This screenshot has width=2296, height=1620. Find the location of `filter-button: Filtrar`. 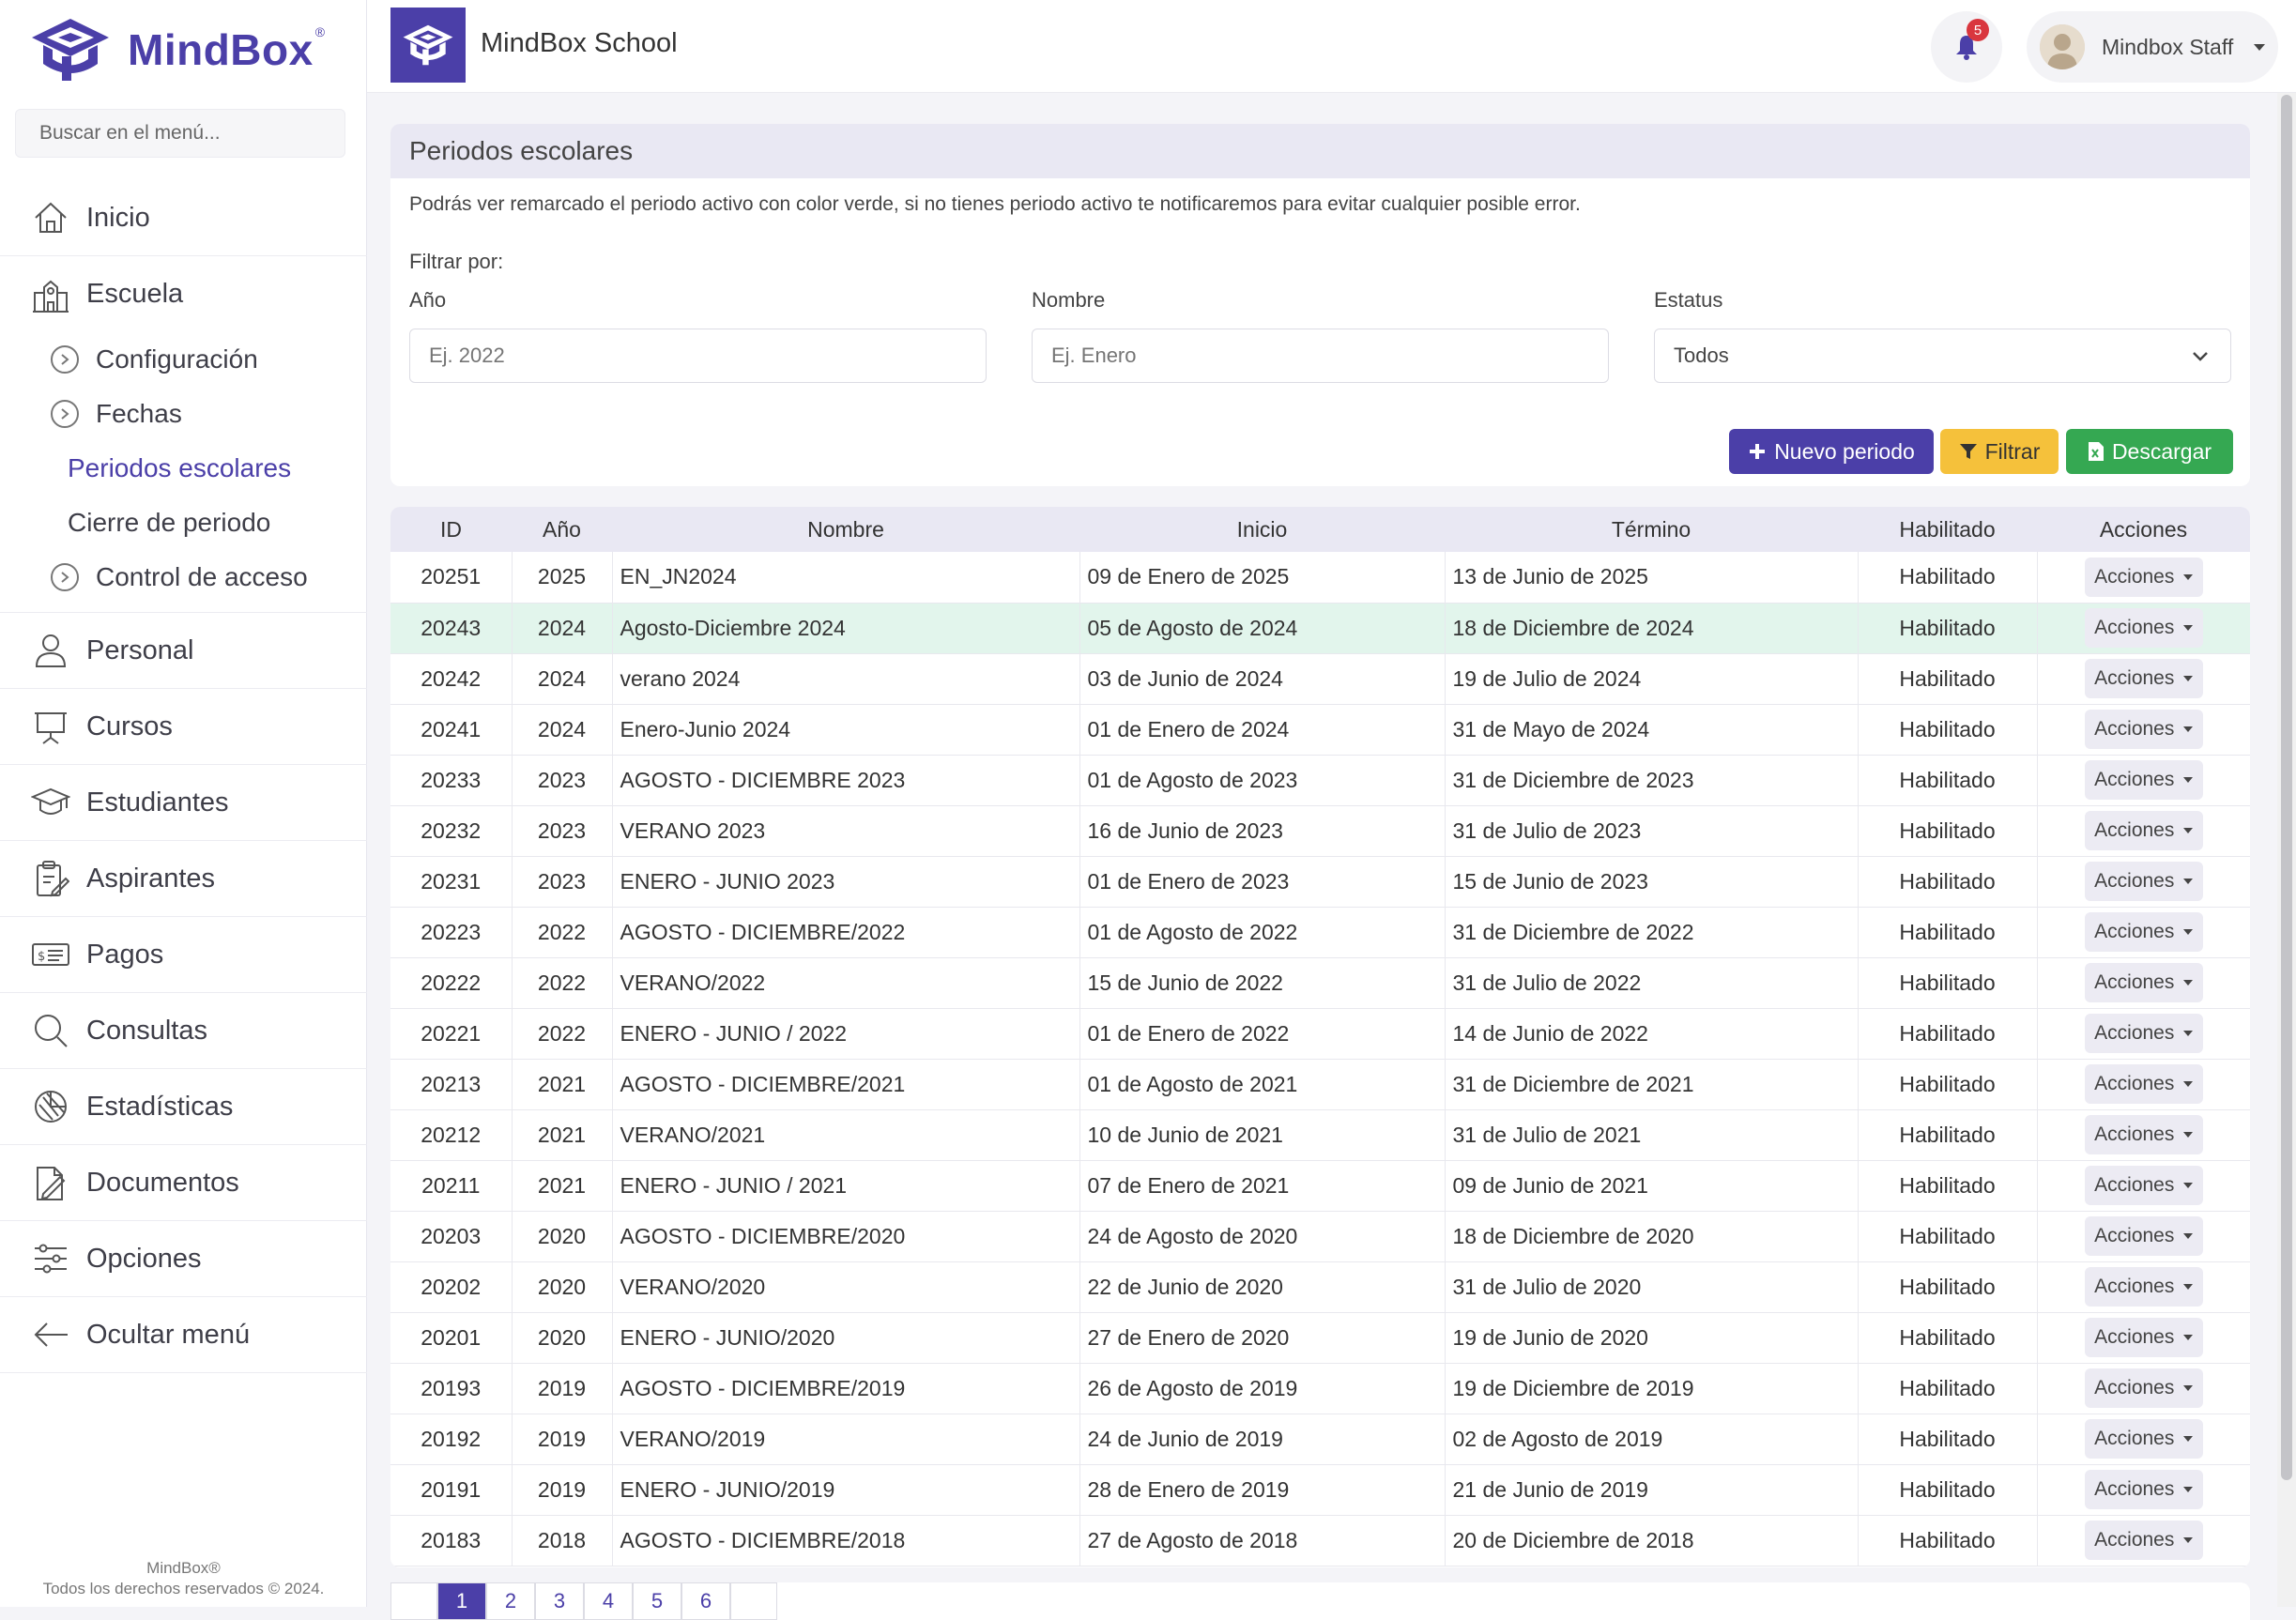

filter-button: Filtrar is located at coordinates (1999, 451).